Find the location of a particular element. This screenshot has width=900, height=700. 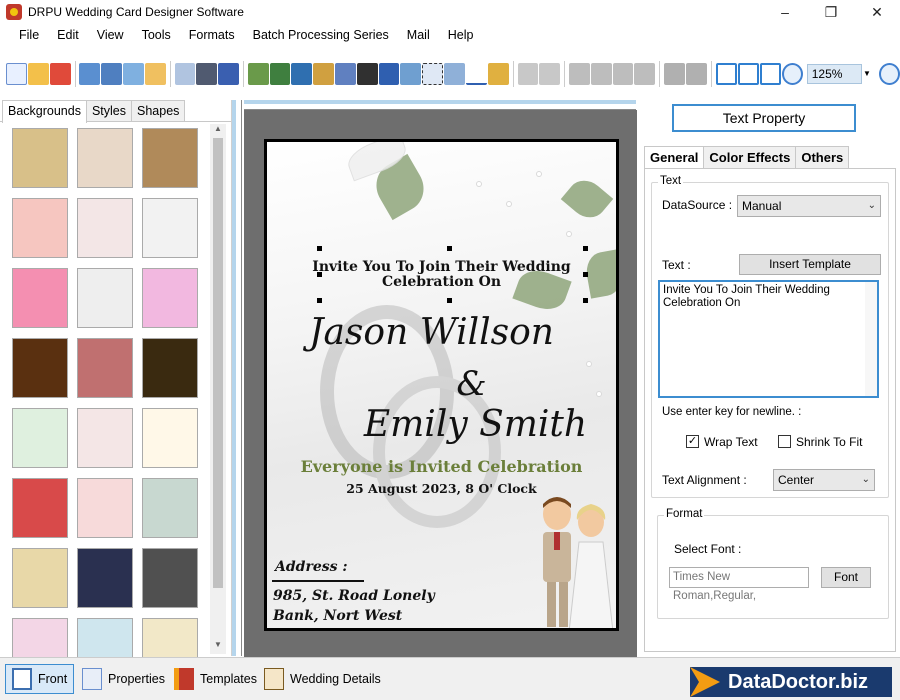

actual-size-icon is located at coordinates (748, 74).